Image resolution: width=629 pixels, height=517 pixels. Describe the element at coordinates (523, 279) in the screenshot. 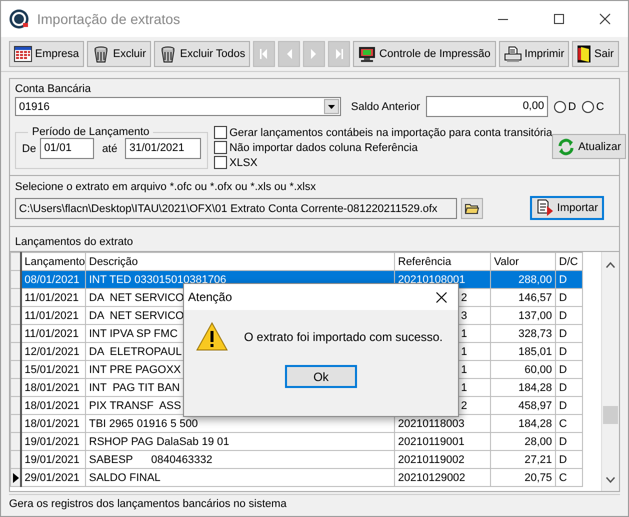

I see `table-cell: 288,00` at that location.